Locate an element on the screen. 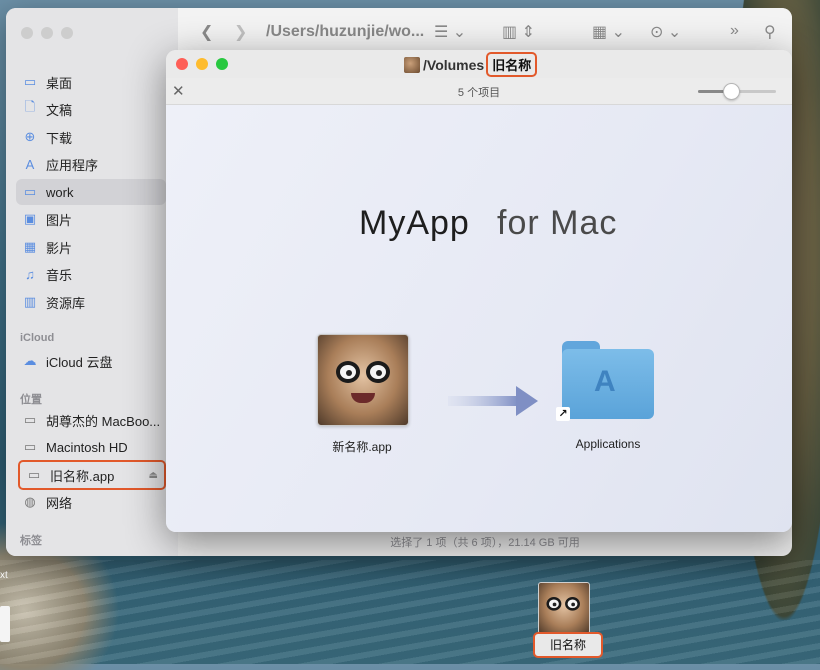 This screenshot has width=820, height=670. sidebar-item-label: 下载 is located at coordinates (59, 138).